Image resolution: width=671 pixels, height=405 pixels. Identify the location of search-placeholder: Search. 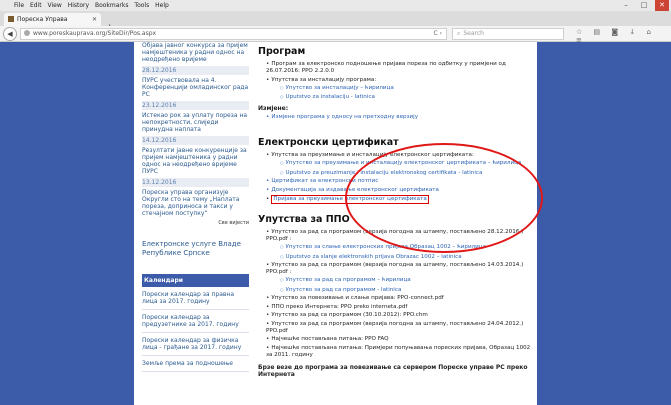
(473, 33).